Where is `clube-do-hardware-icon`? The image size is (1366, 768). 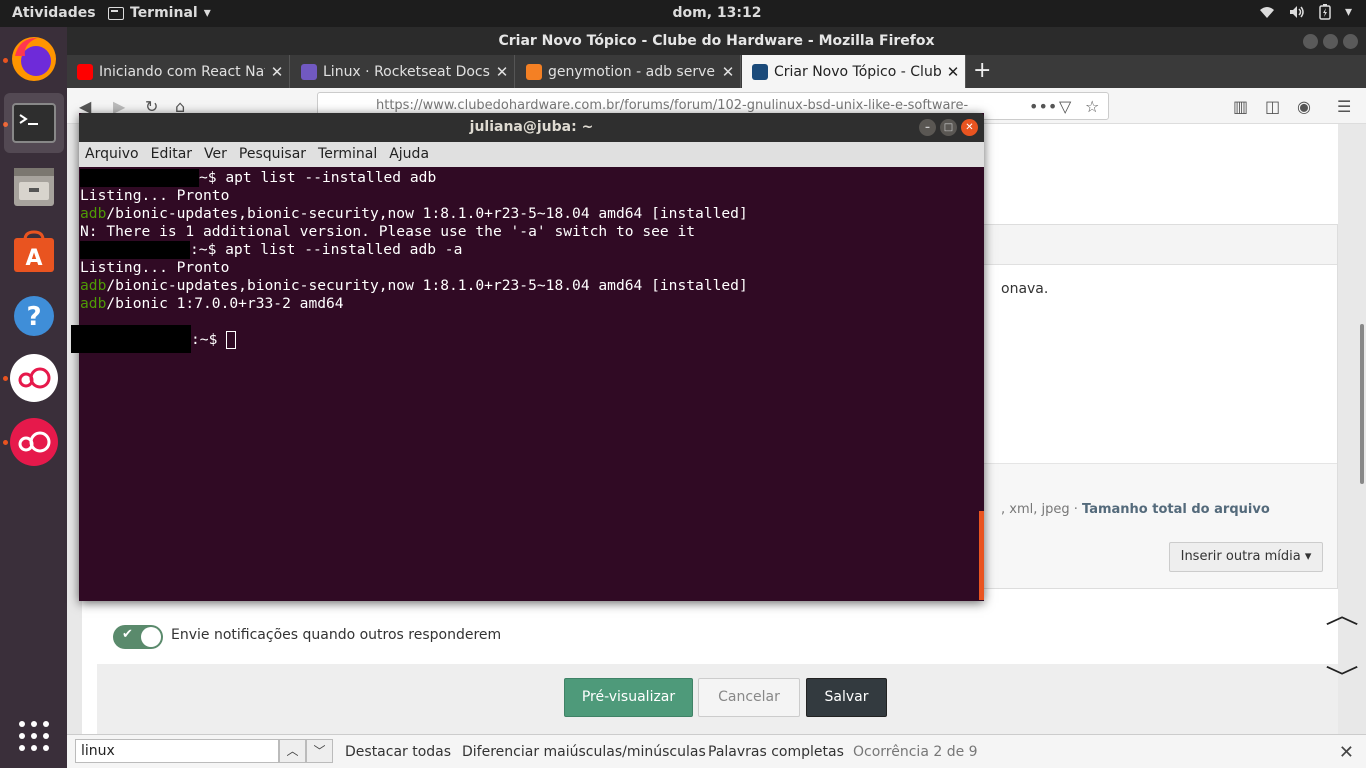 clube-do-hardware-icon is located at coordinates (760, 71).